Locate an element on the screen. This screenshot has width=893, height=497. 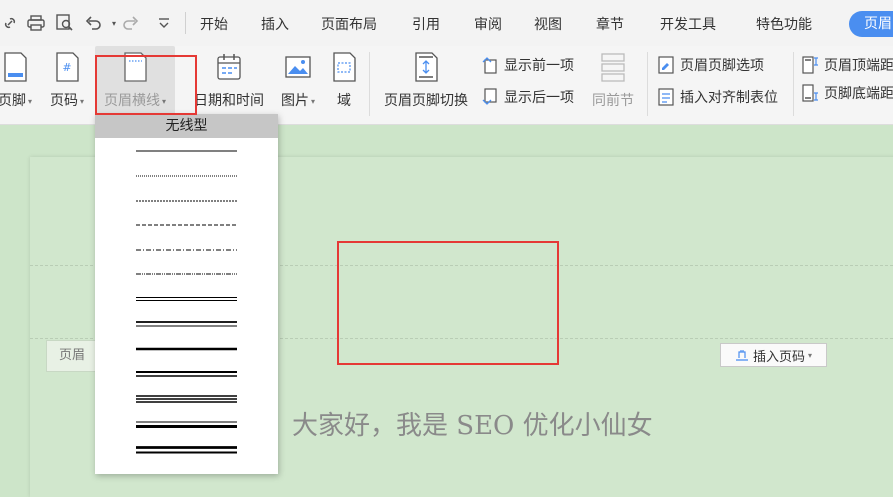
line-style-heavy-double is located at coordinates (186, 450).